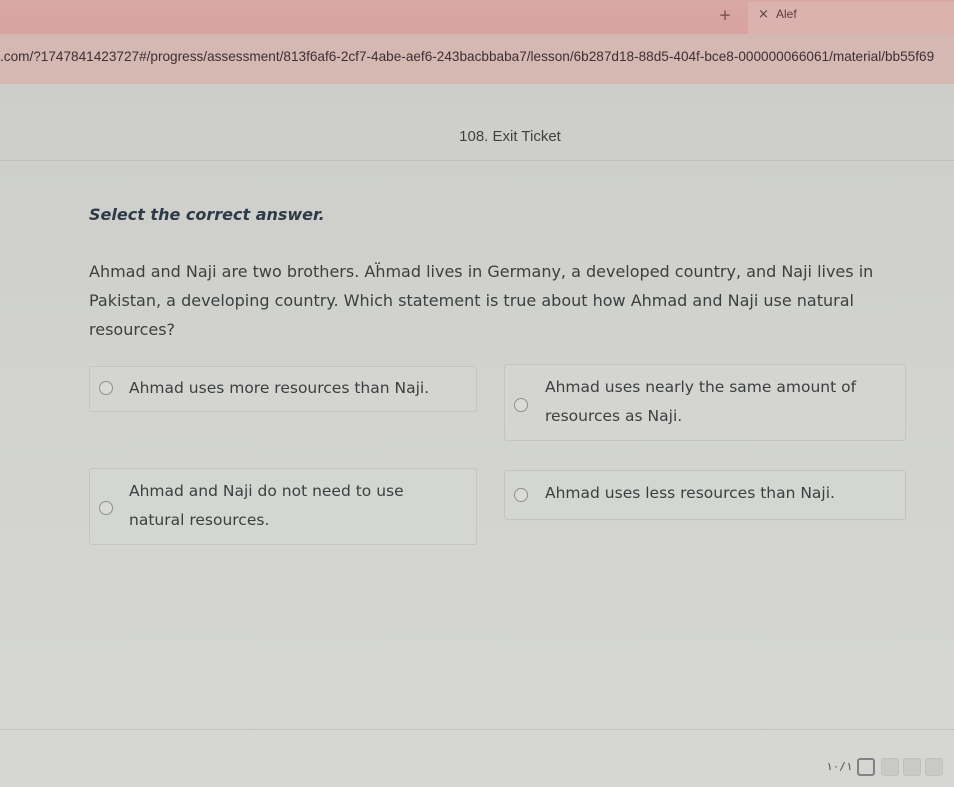  Describe the element at coordinates (510, 136) in the screenshot. I see `page-title: 108. Exit Ticket` at that location.